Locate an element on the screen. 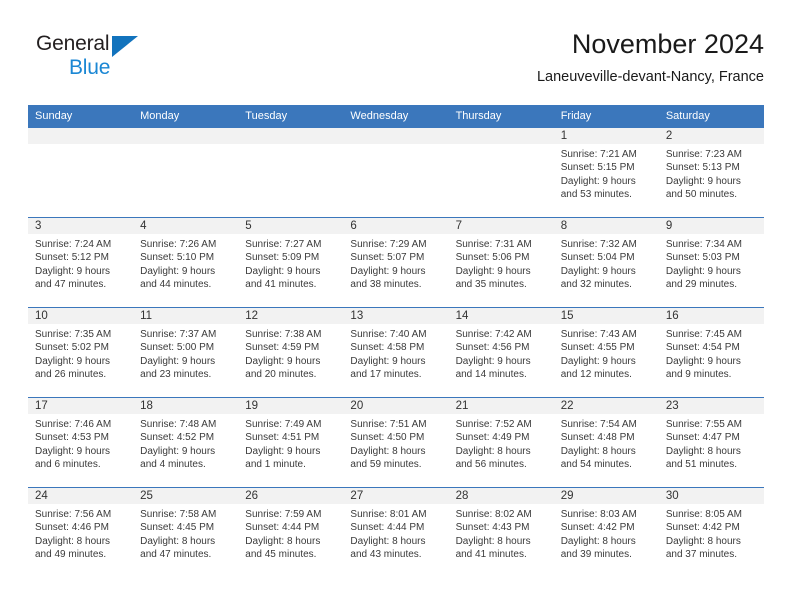  sunset-time: Sunset: 5:00 PM is located at coordinates (177, 348).